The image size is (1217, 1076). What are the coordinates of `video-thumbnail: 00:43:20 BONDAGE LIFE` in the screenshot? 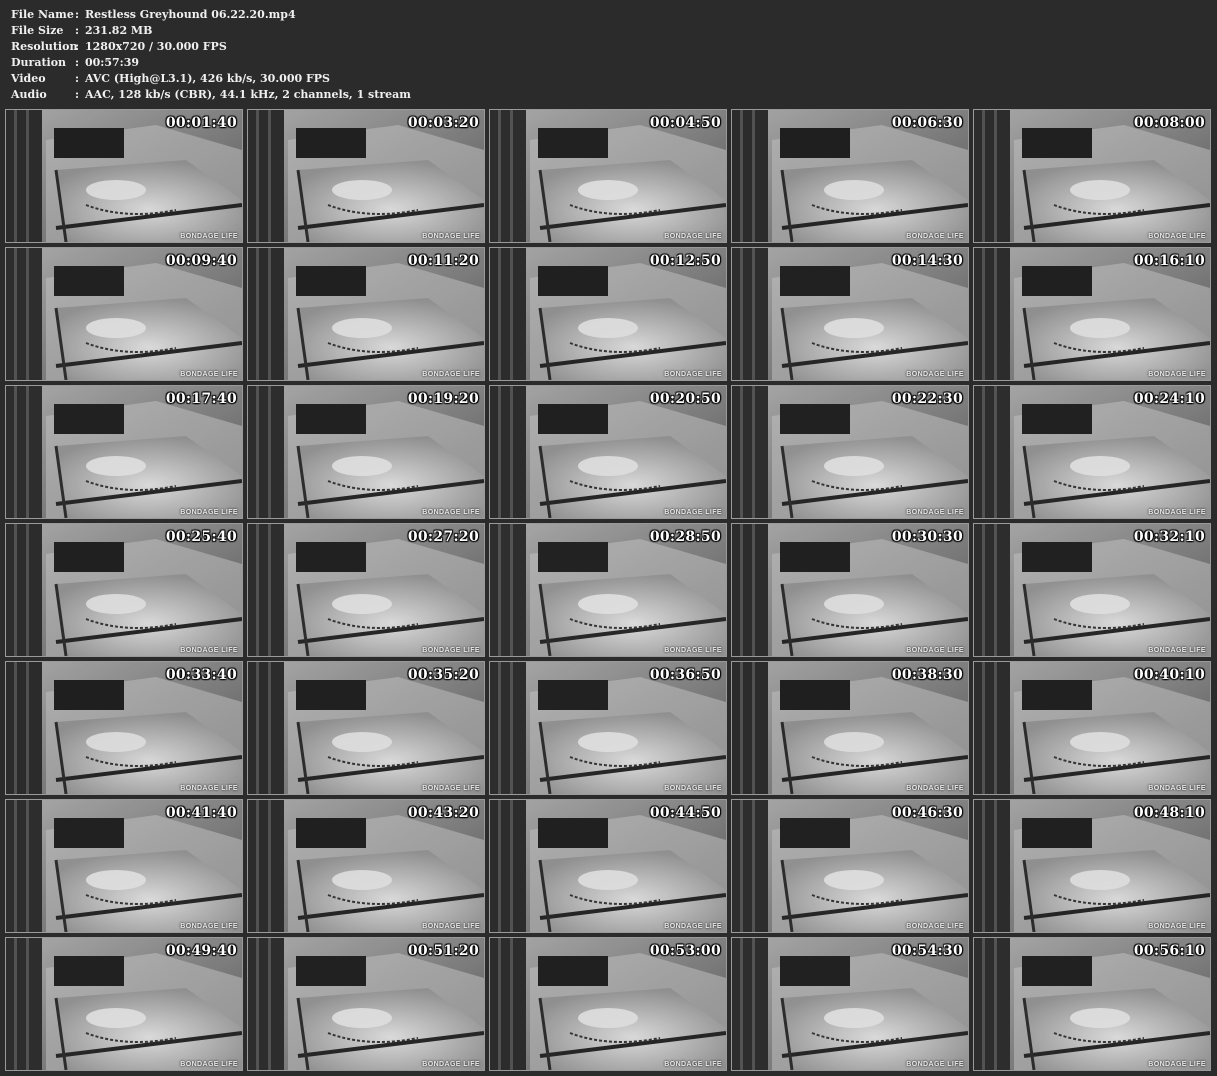 It's located at (366, 866).